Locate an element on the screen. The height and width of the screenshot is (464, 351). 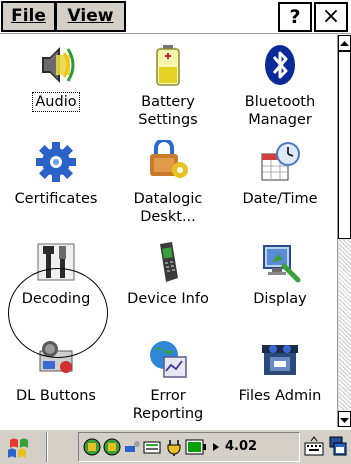
network-globe-icon is located at coordinates (92, 447).